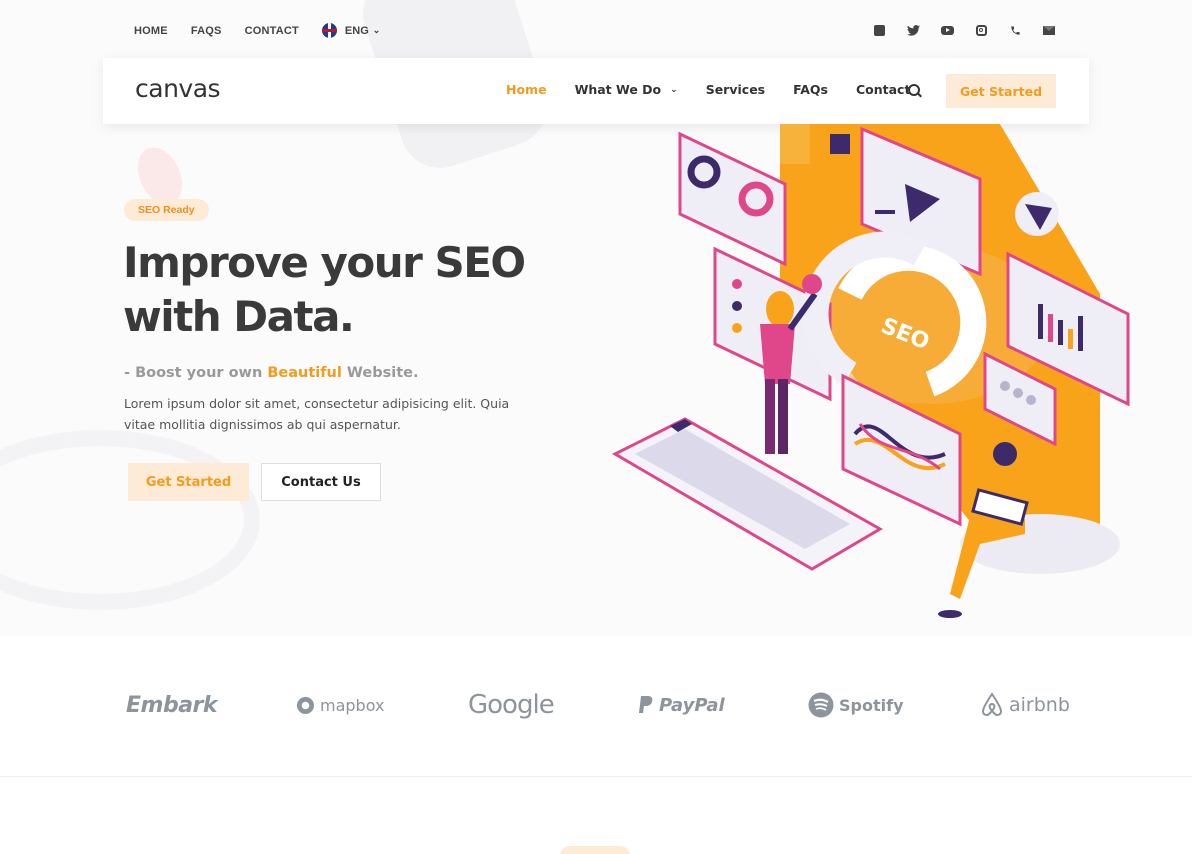  What do you see at coordinates (272, 31) in the screenshot?
I see `top-link-contact: CONTACT` at bounding box center [272, 31].